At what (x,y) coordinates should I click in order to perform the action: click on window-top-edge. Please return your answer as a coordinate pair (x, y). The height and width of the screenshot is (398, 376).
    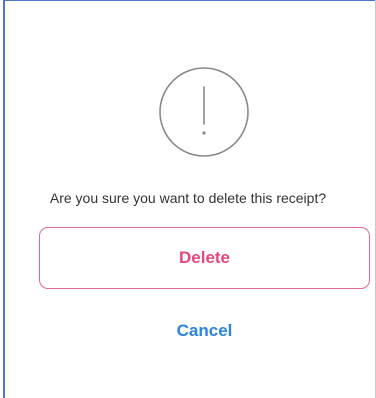
    Looking at the image, I should click on (189, 0).